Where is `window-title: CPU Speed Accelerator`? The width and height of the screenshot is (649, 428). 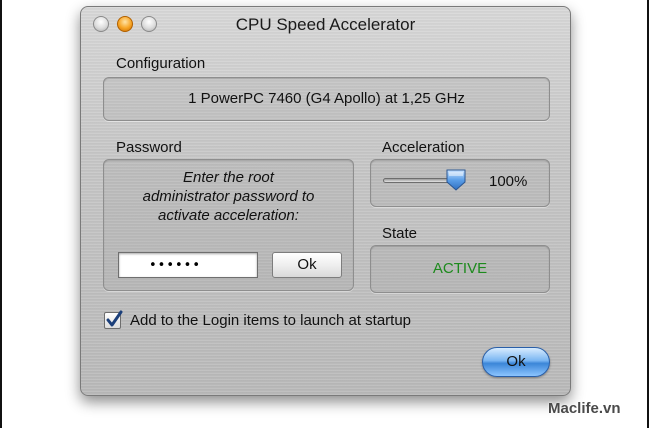 window-title: CPU Speed Accelerator is located at coordinates (325, 24).